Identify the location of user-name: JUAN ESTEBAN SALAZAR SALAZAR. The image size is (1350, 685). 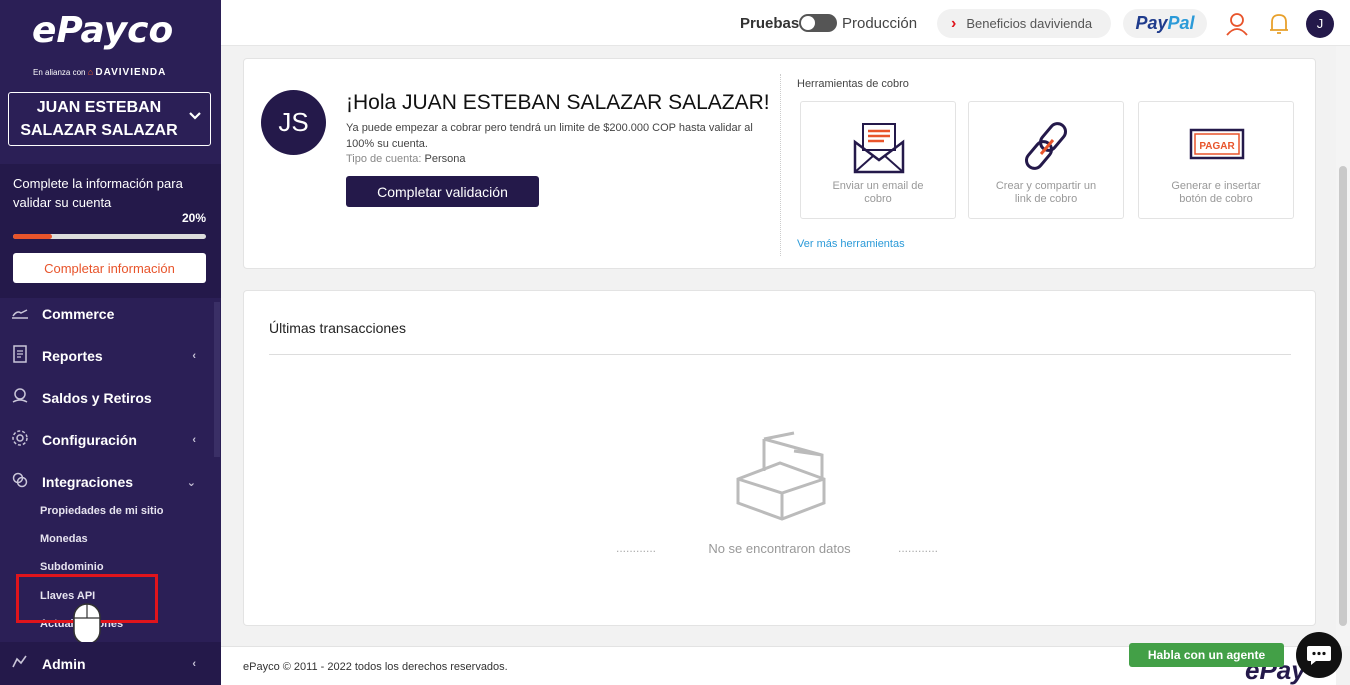
(99, 119).